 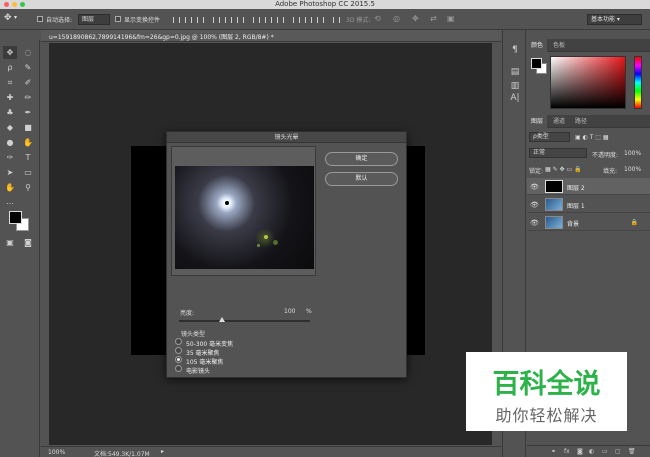 What do you see at coordinates (592, 137) in the screenshot?
I see `filter-icons: ▣ ◐ T ⬚ ▦` at bounding box center [592, 137].